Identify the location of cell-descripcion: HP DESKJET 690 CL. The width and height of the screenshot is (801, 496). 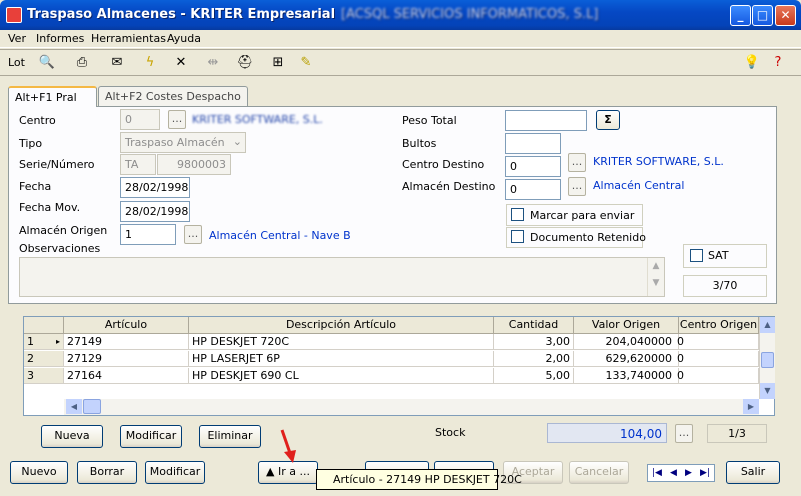
(341, 376).